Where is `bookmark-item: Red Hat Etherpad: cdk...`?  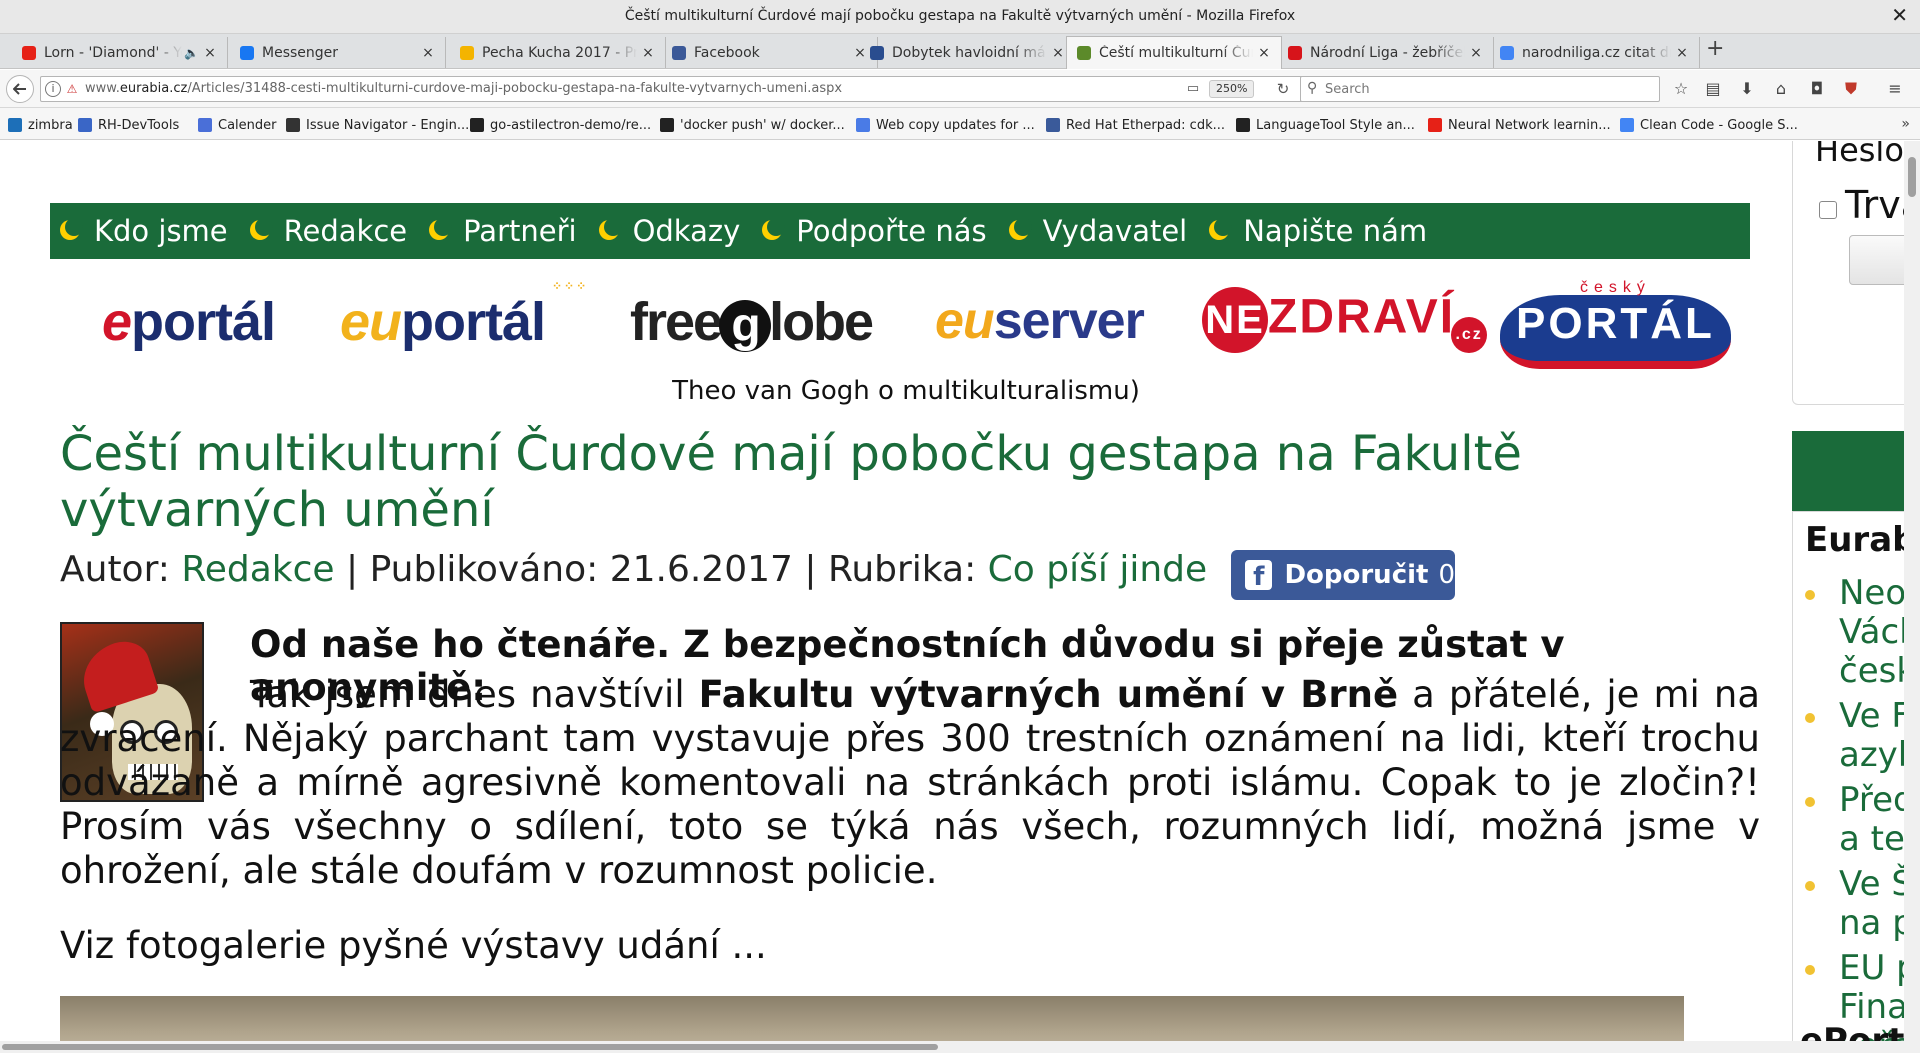 bookmark-item: Red Hat Etherpad: cdk... is located at coordinates (1135, 125).